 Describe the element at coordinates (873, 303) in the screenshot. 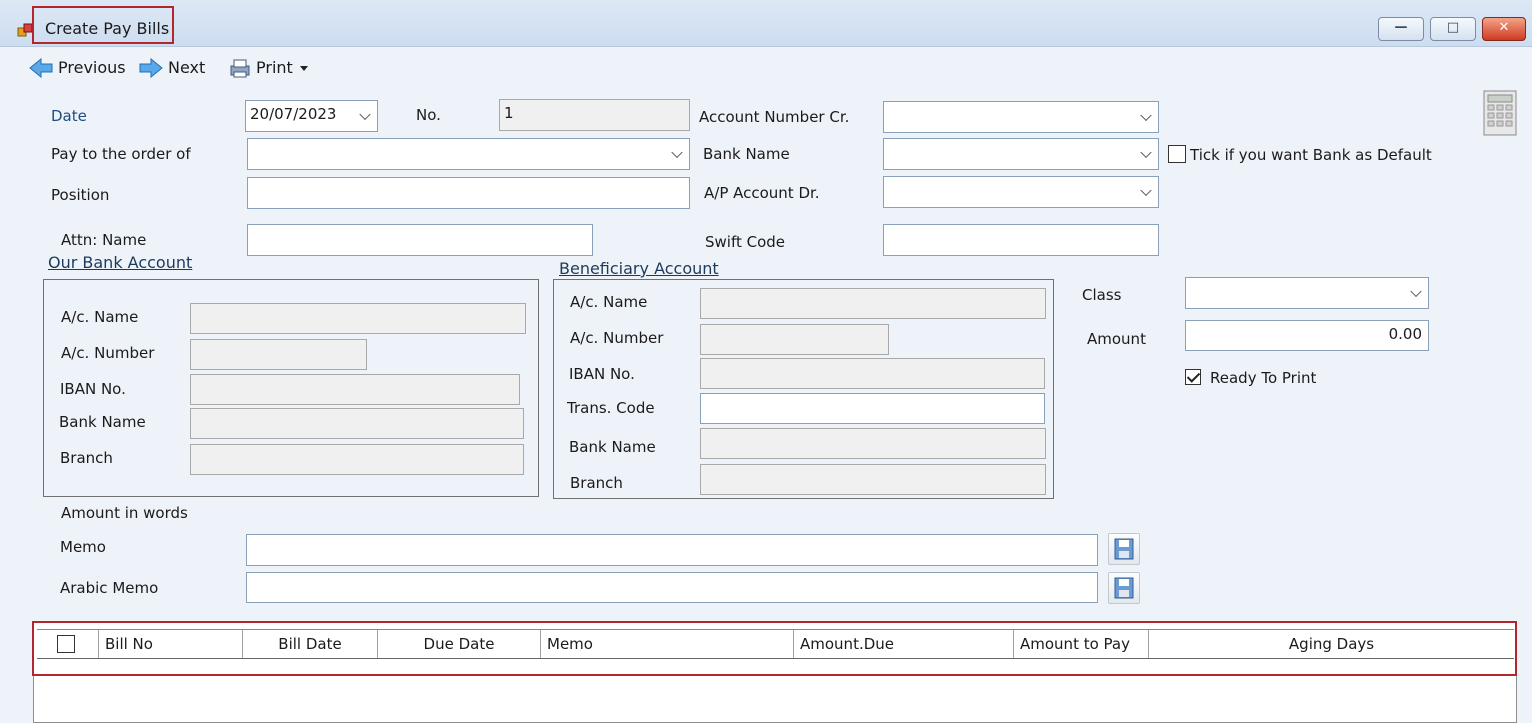

I see `ben-ac-name-field` at that location.